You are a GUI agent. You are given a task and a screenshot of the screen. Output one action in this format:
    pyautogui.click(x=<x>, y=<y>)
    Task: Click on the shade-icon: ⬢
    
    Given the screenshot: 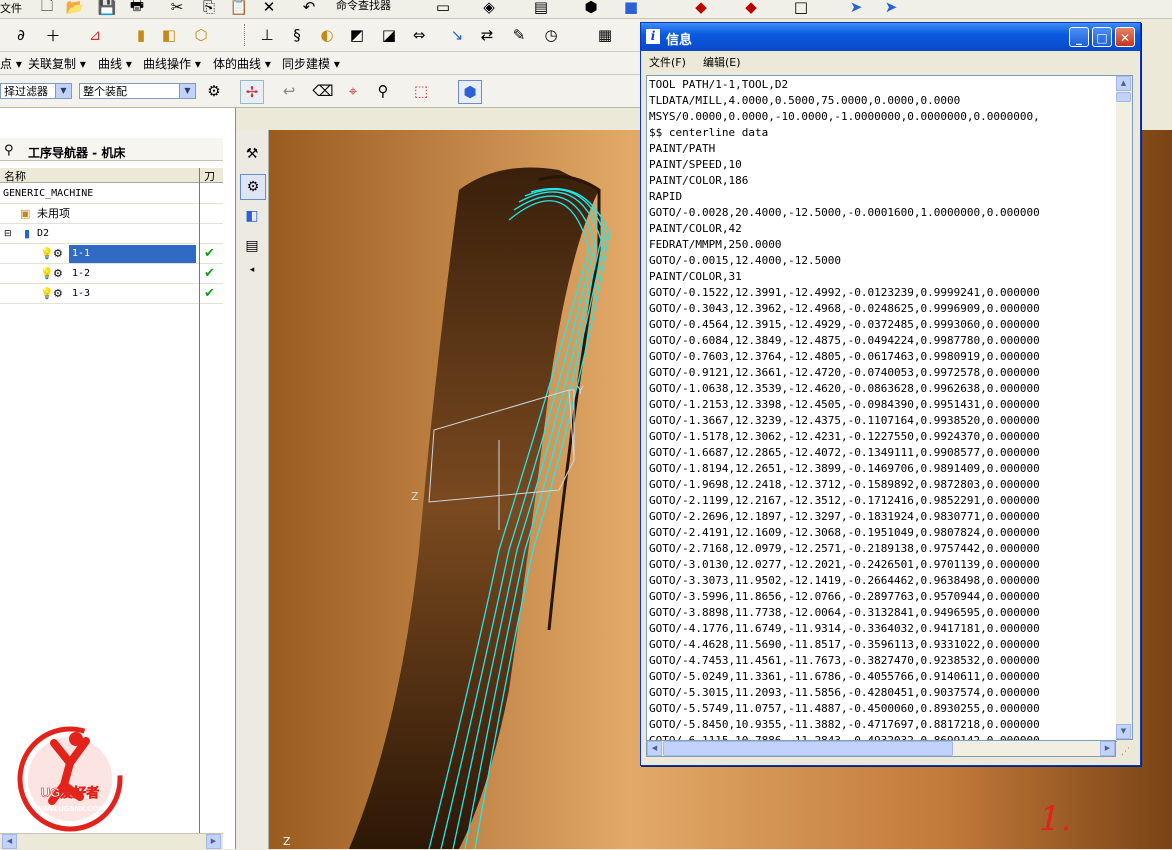 What is the action you would take?
    pyautogui.click(x=591, y=9)
    